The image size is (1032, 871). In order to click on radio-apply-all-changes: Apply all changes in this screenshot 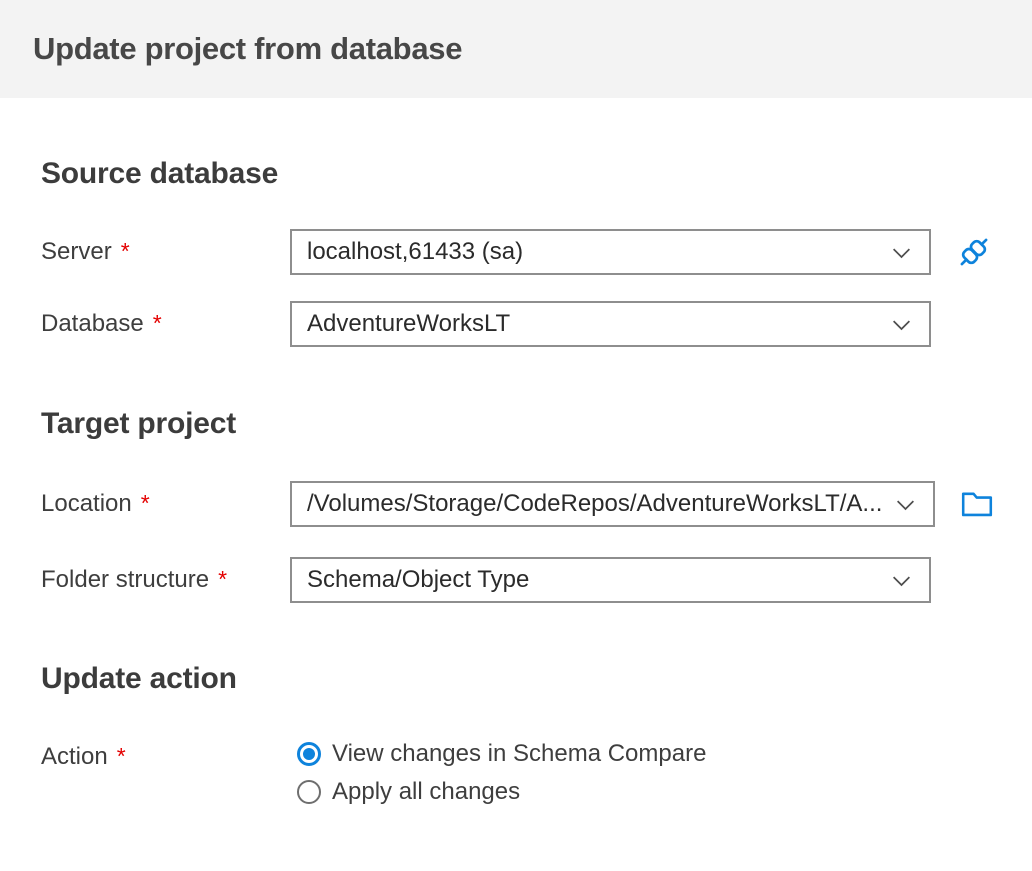, I will do `click(501, 791)`.